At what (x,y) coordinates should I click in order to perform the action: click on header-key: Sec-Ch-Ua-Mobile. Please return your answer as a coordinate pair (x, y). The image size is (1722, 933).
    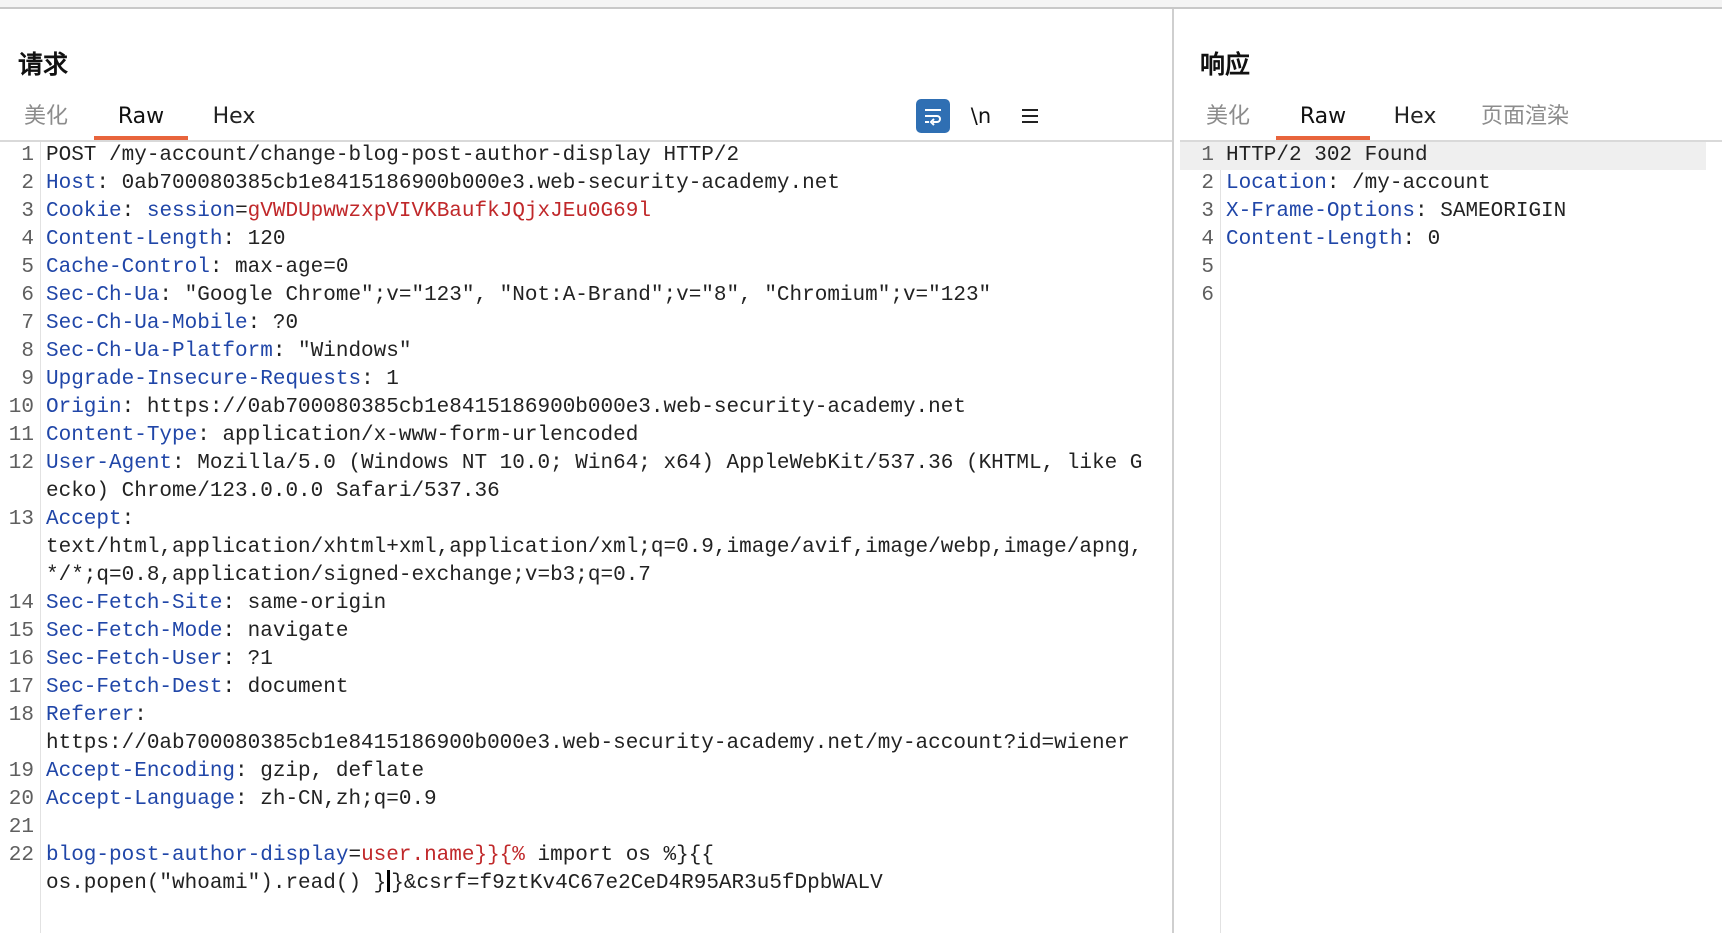
    Looking at the image, I should click on (147, 323).